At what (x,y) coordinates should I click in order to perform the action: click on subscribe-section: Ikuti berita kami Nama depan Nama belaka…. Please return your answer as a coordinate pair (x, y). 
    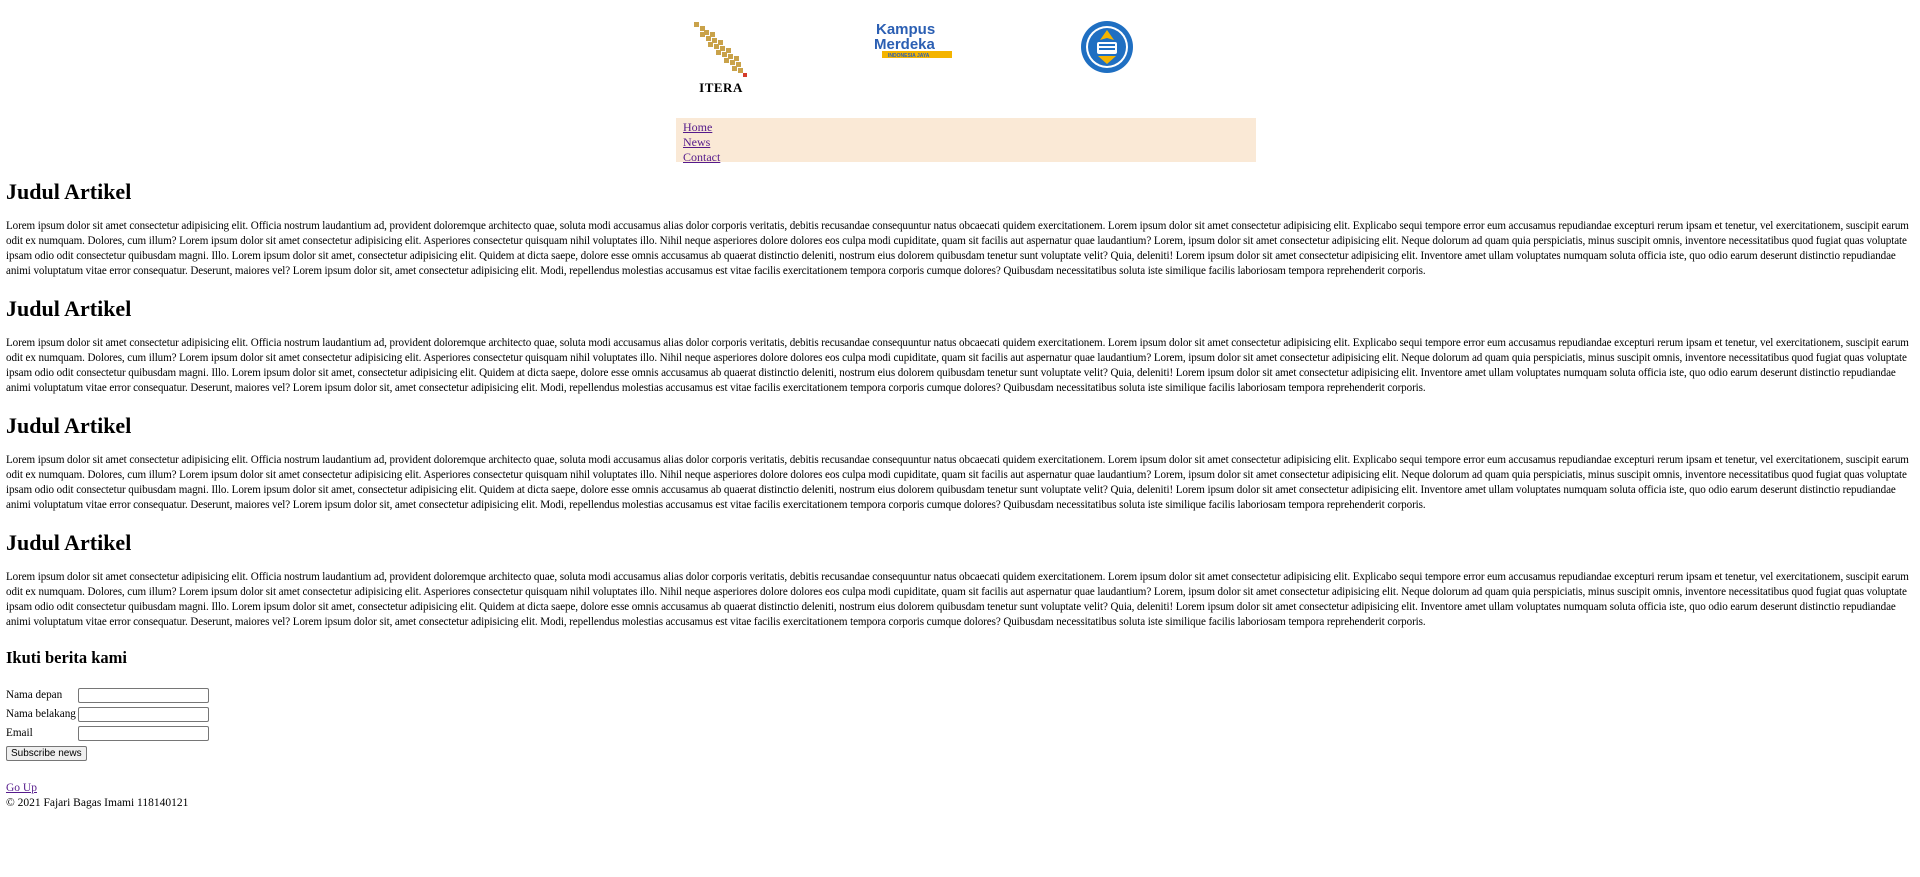
    Looking at the image, I should click on (960, 704).